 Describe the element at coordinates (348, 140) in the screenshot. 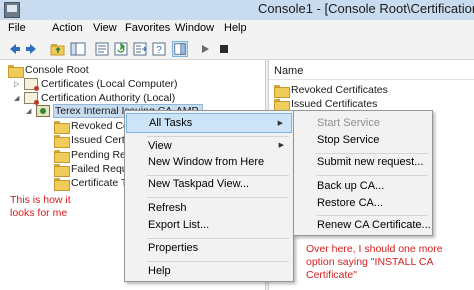

I see `menu-item-label: Stop Service` at that location.